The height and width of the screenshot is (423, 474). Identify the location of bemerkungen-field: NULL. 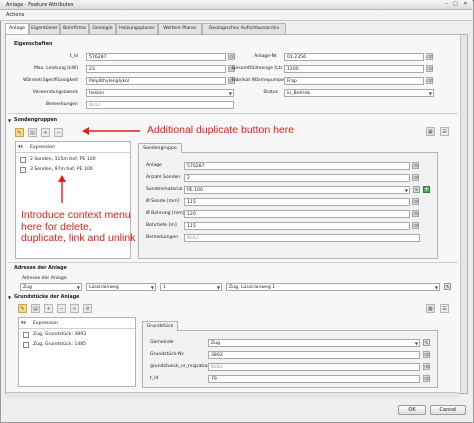
(160, 105).